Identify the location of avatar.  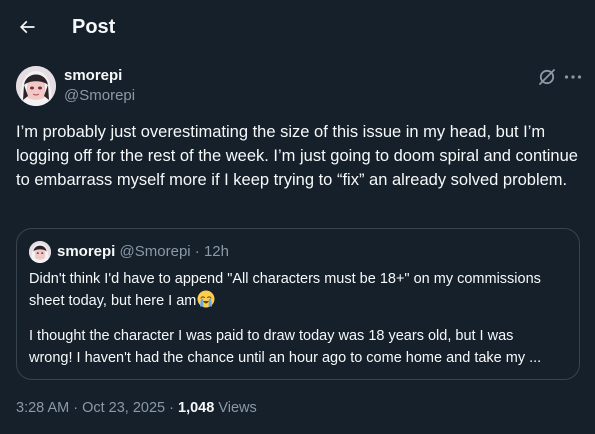
(36, 86).